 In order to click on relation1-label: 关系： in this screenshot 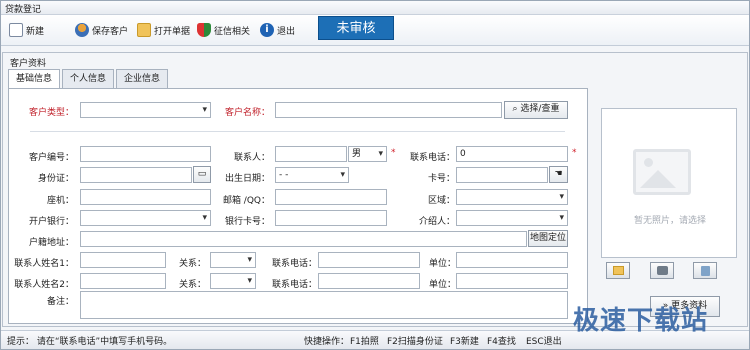, I will do `click(192, 264)`.